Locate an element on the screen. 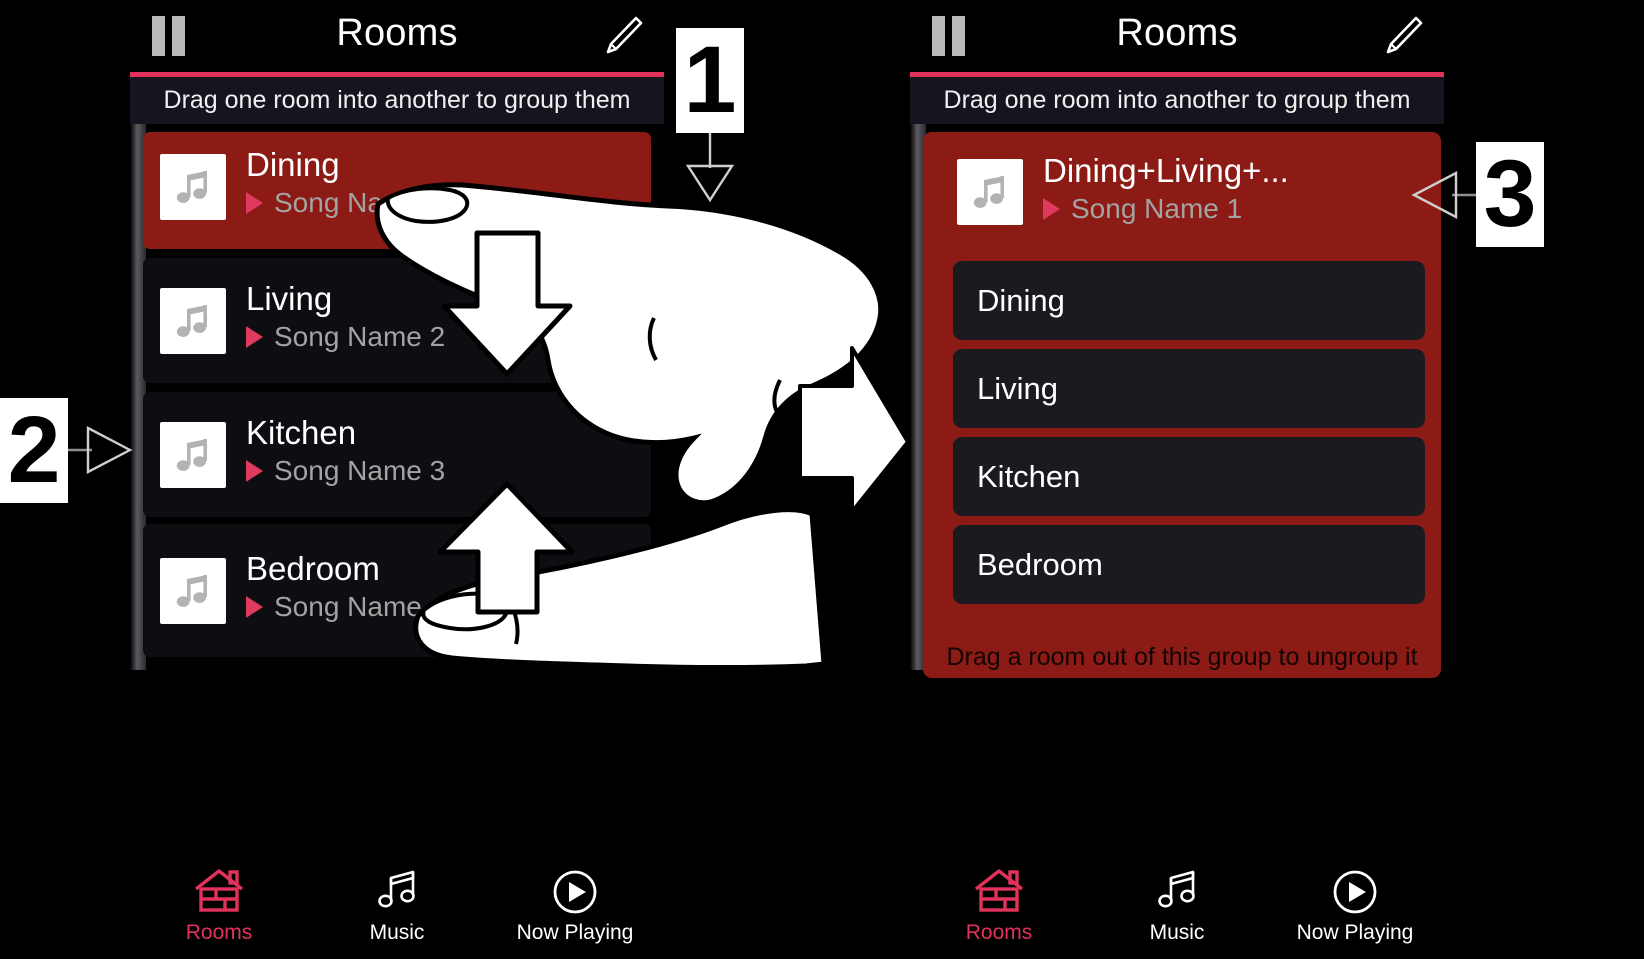 The height and width of the screenshot is (959, 1644). room-name: Kitchen is located at coordinates (301, 432).